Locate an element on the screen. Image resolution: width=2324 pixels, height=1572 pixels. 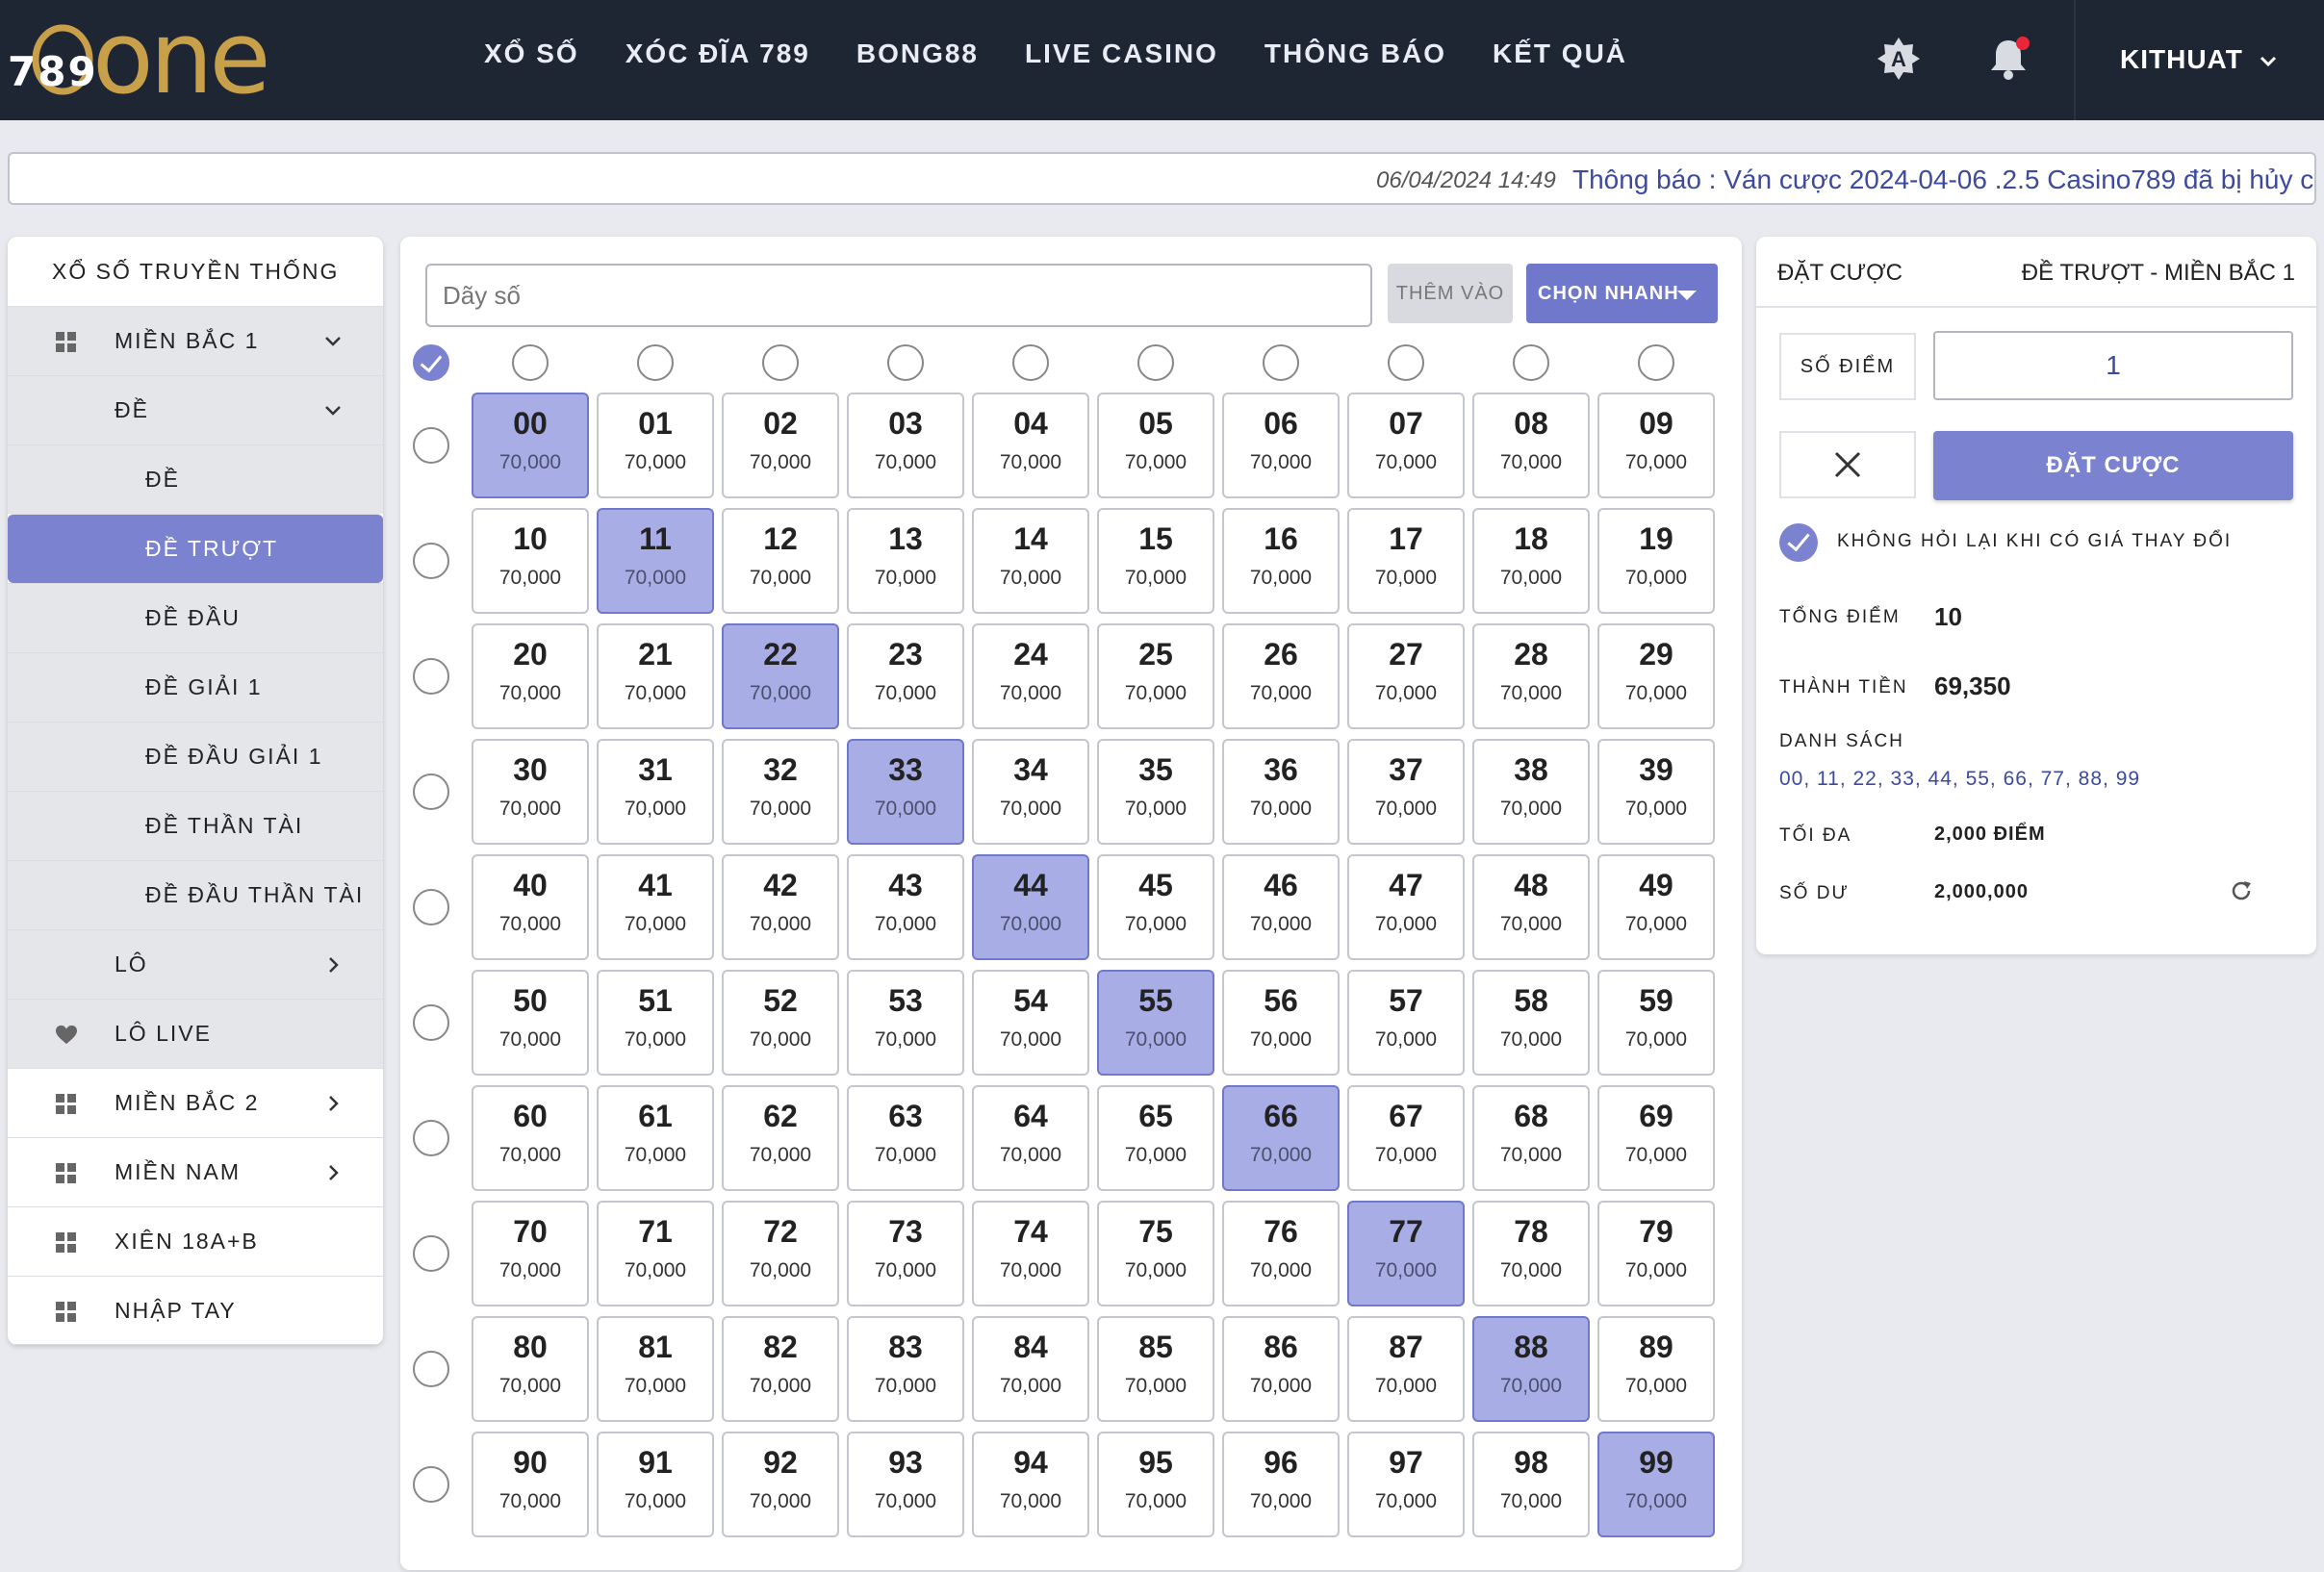
number-cell-10: 10 70,000 is located at coordinates (531, 561).